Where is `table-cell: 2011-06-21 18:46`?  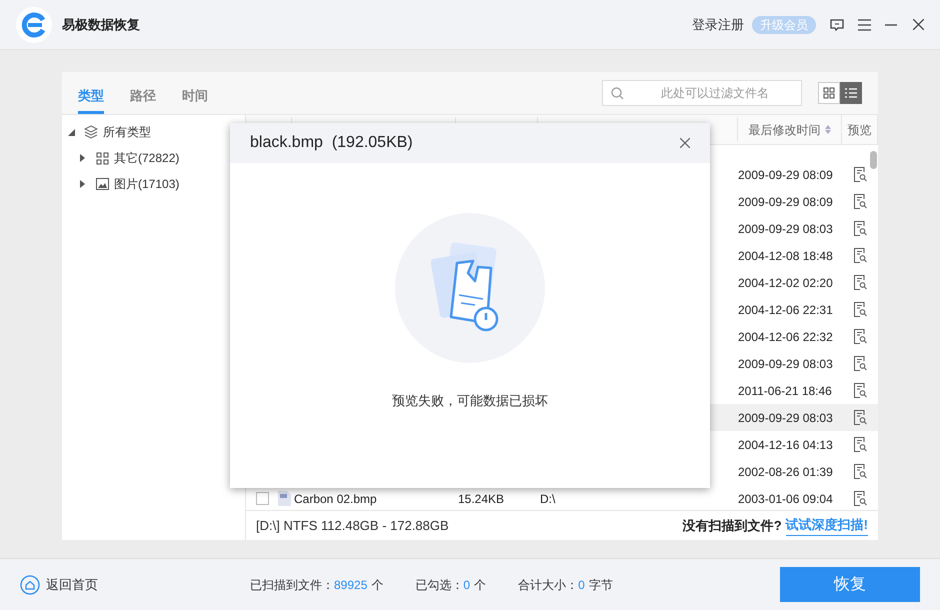
table-cell: 2011-06-21 18:46 is located at coordinates (785, 391).